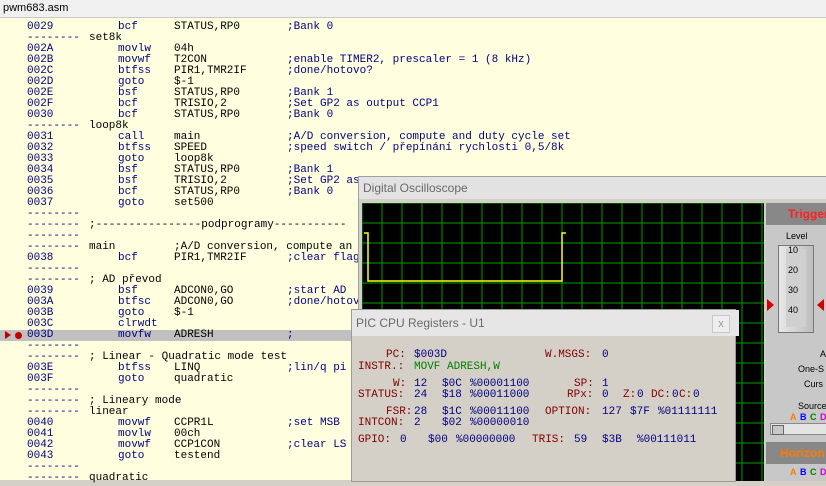 This screenshot has height=486, width=826. Describe the element at coordinates (721, 324) in the screenshot. I see `close-icon: x` at that location.